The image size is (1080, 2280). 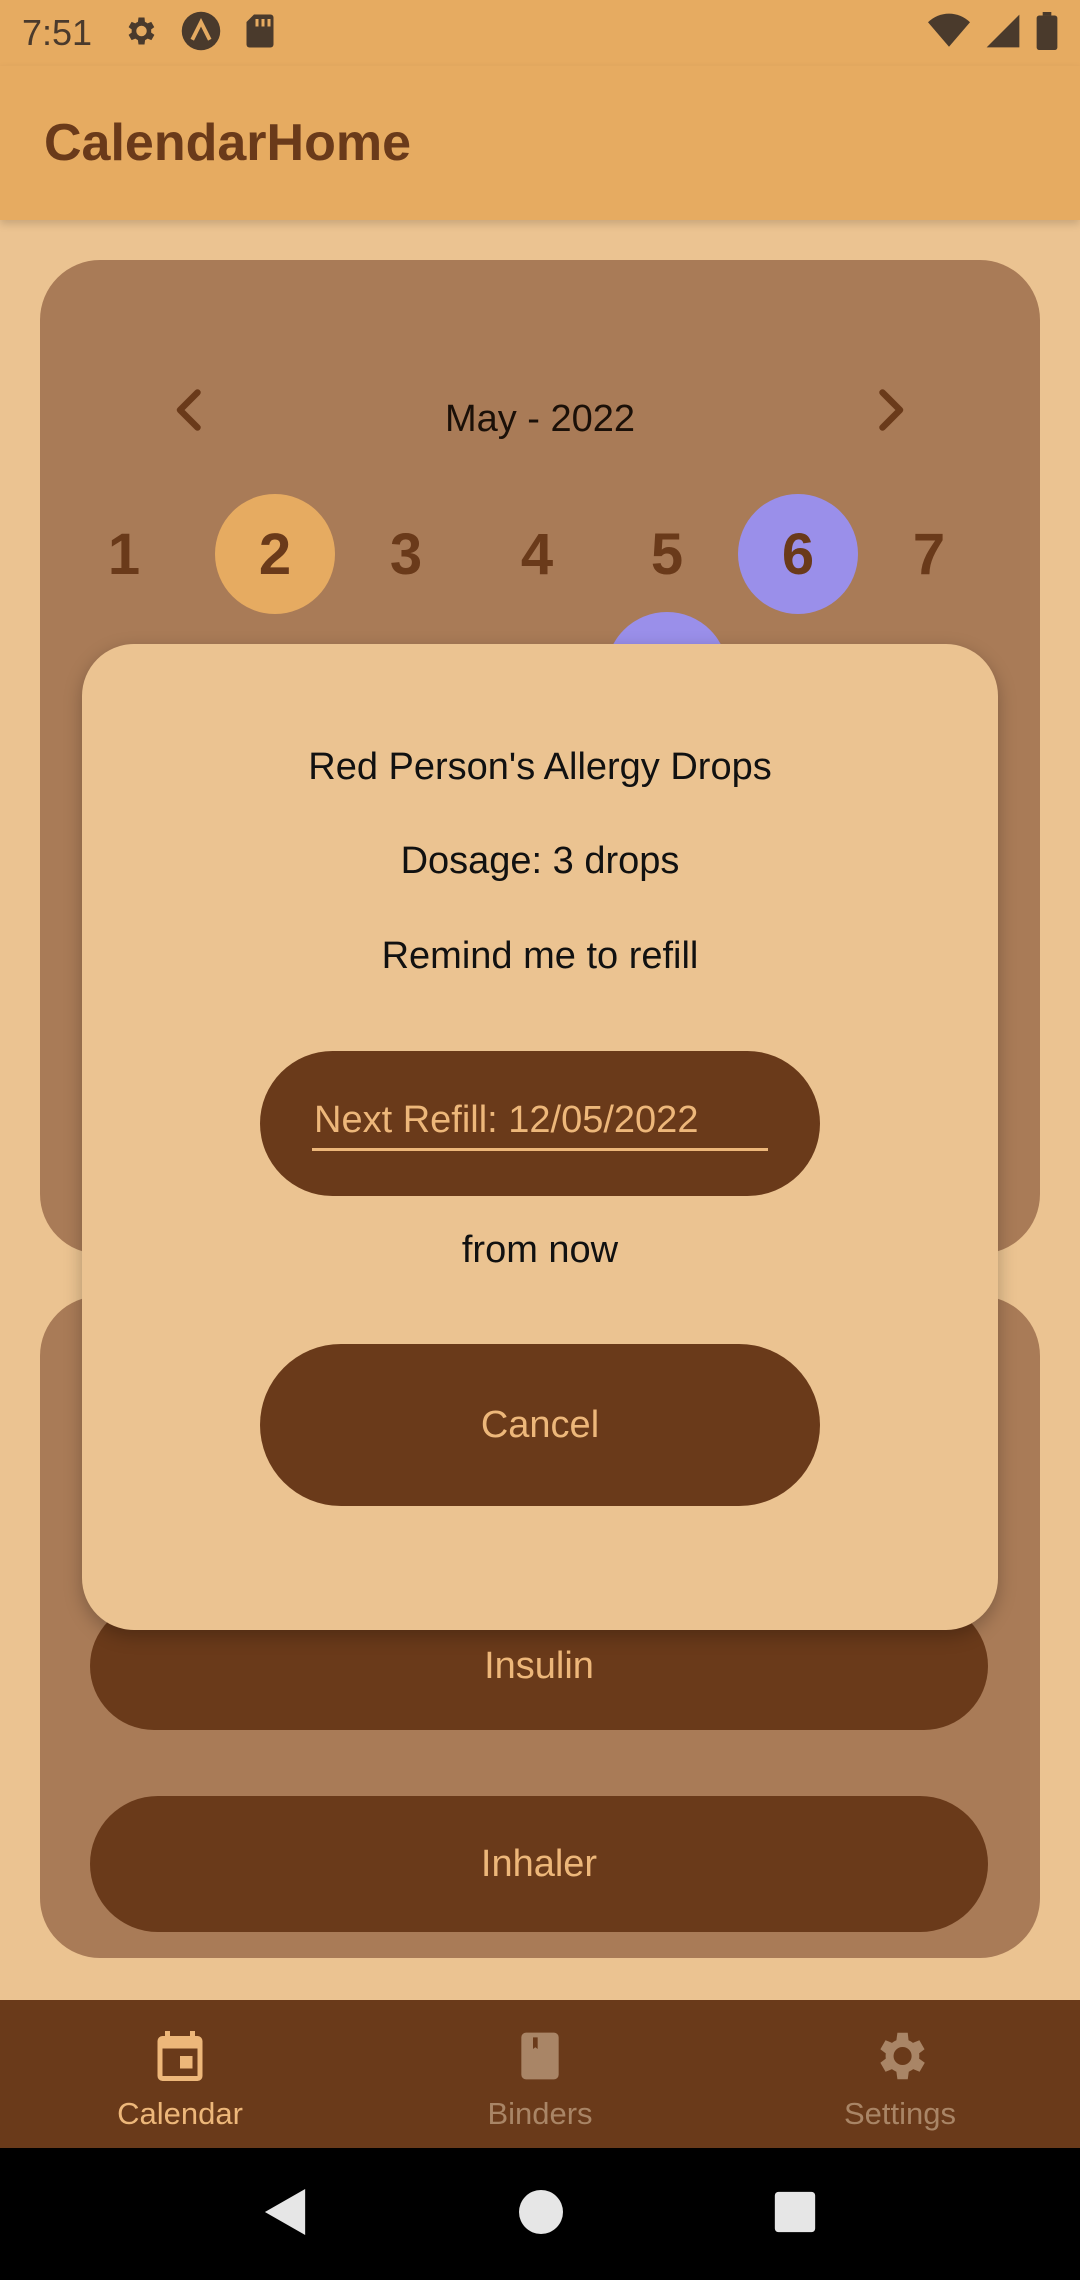 I want to click on back-icon, so click(x=286, y=2214).